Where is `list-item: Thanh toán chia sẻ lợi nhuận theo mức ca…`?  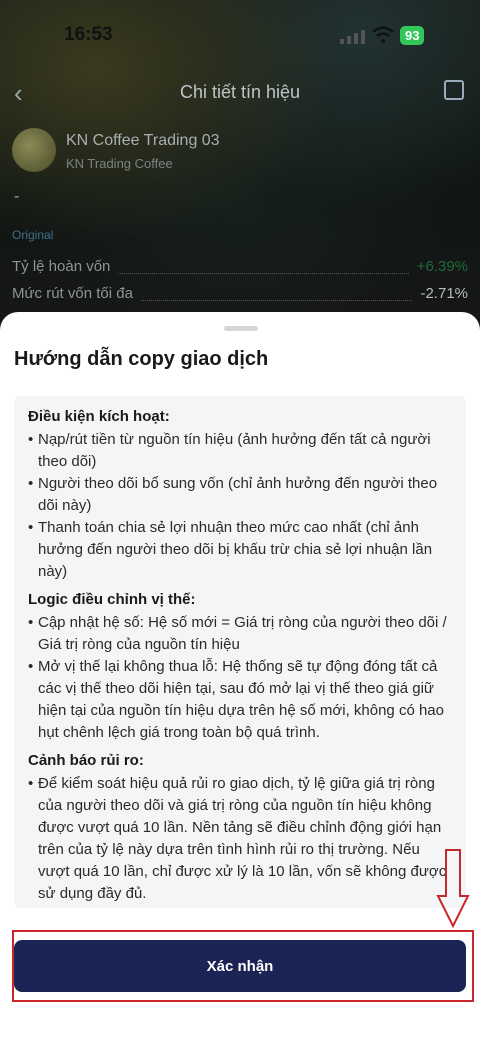
list-item: Thanh toán chia sẻ lợi nhuận theo mức ca… is located at coordinates (240, 550).